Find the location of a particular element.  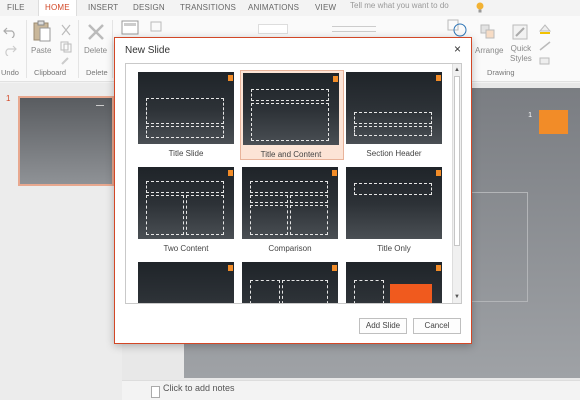

lightbulb-icon is located at coordinates (480, 7).